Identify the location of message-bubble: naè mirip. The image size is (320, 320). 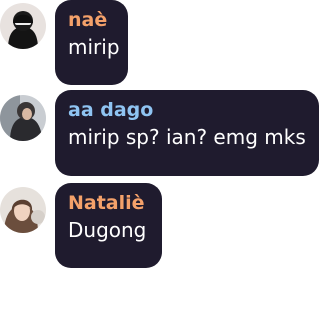
(91, 42).